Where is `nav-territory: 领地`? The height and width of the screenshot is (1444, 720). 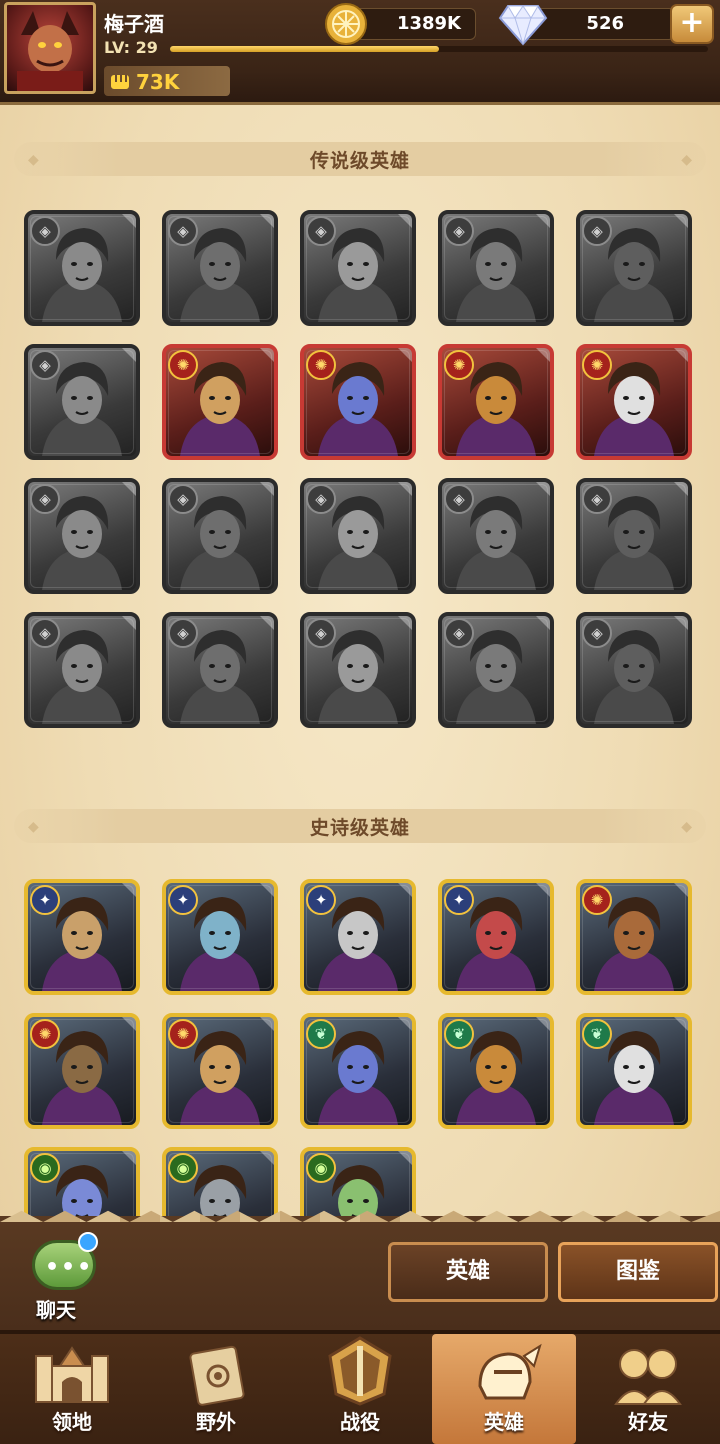 nav-territory: 领地 is located at coordinates (72, 1389).